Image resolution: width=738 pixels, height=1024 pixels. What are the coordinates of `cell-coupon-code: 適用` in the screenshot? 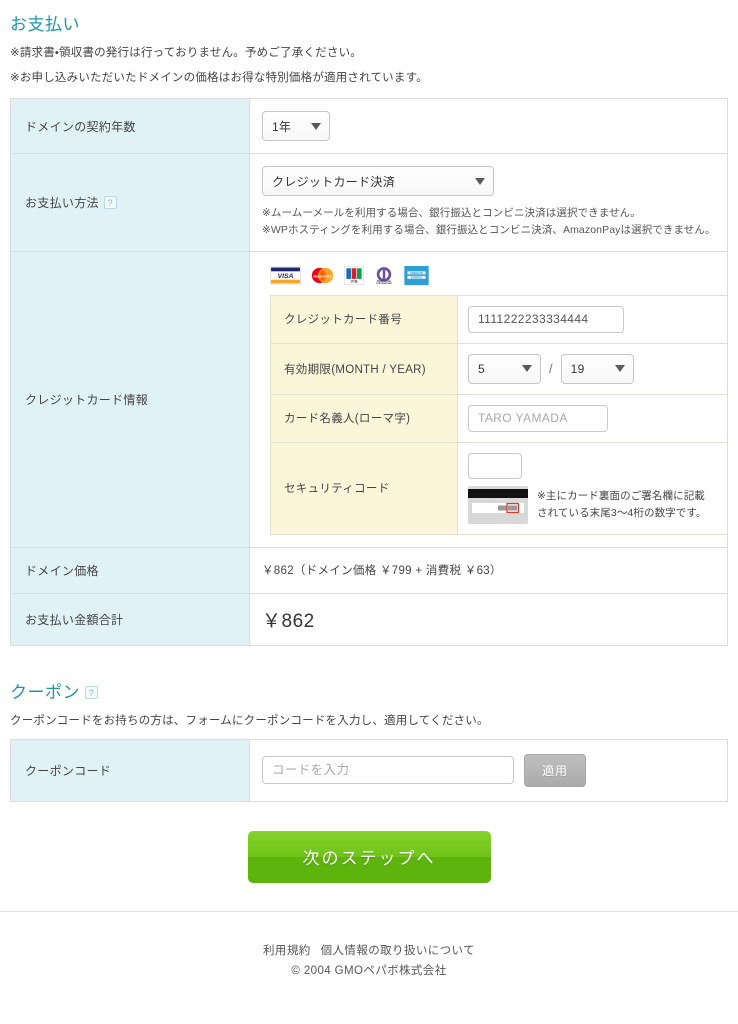 It's located at (488, 770).